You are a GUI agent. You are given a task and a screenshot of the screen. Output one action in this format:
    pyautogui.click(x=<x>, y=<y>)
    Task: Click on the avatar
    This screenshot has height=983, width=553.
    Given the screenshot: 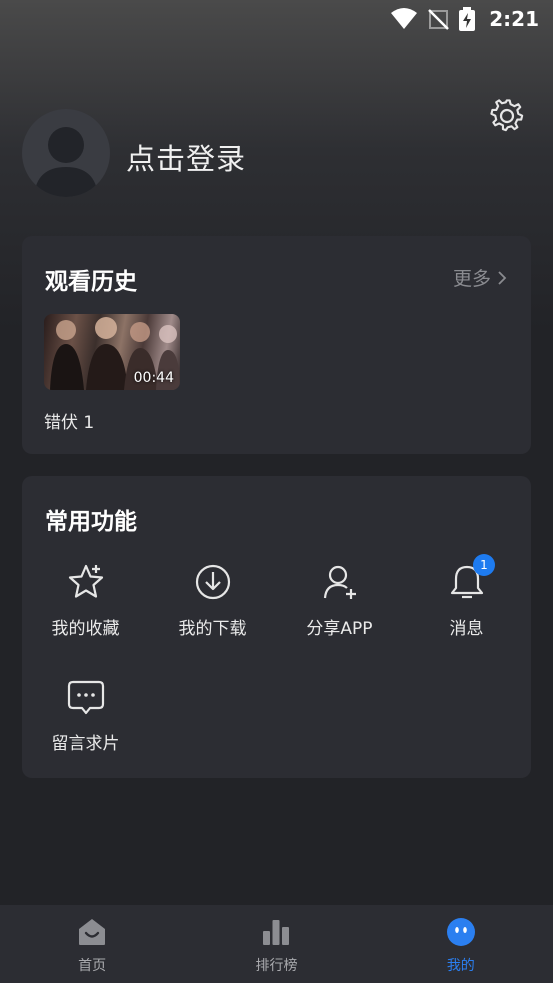 What is the action you would take?
    pyautogui.click(x=66, y=153)
    